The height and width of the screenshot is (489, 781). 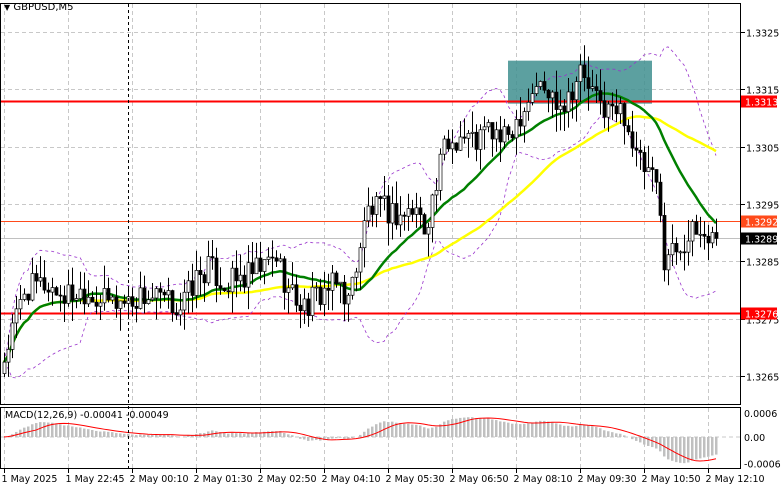 What do you see at coordinates (479, 479) in the screenshot?
I see `time-label: 2 May 06:50` at bounding box center [479, 479].